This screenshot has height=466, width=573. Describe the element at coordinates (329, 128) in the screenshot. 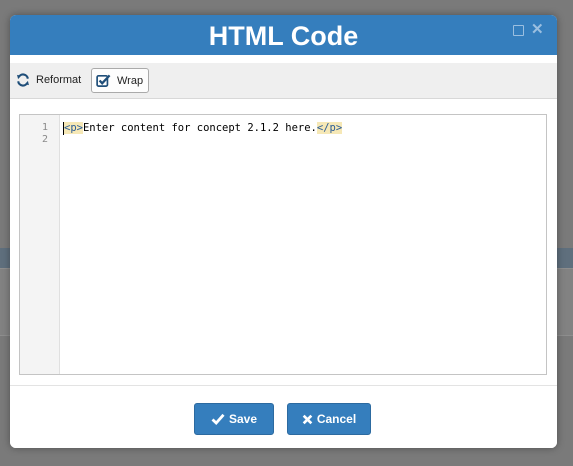

I see `code-close-tag: </p>` at that location.